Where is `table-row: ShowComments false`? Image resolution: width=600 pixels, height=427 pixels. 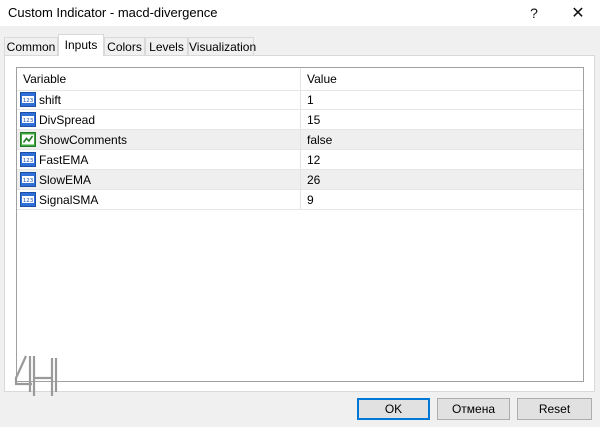 table-row: ShowComments false is located at coordinates (300, 140).